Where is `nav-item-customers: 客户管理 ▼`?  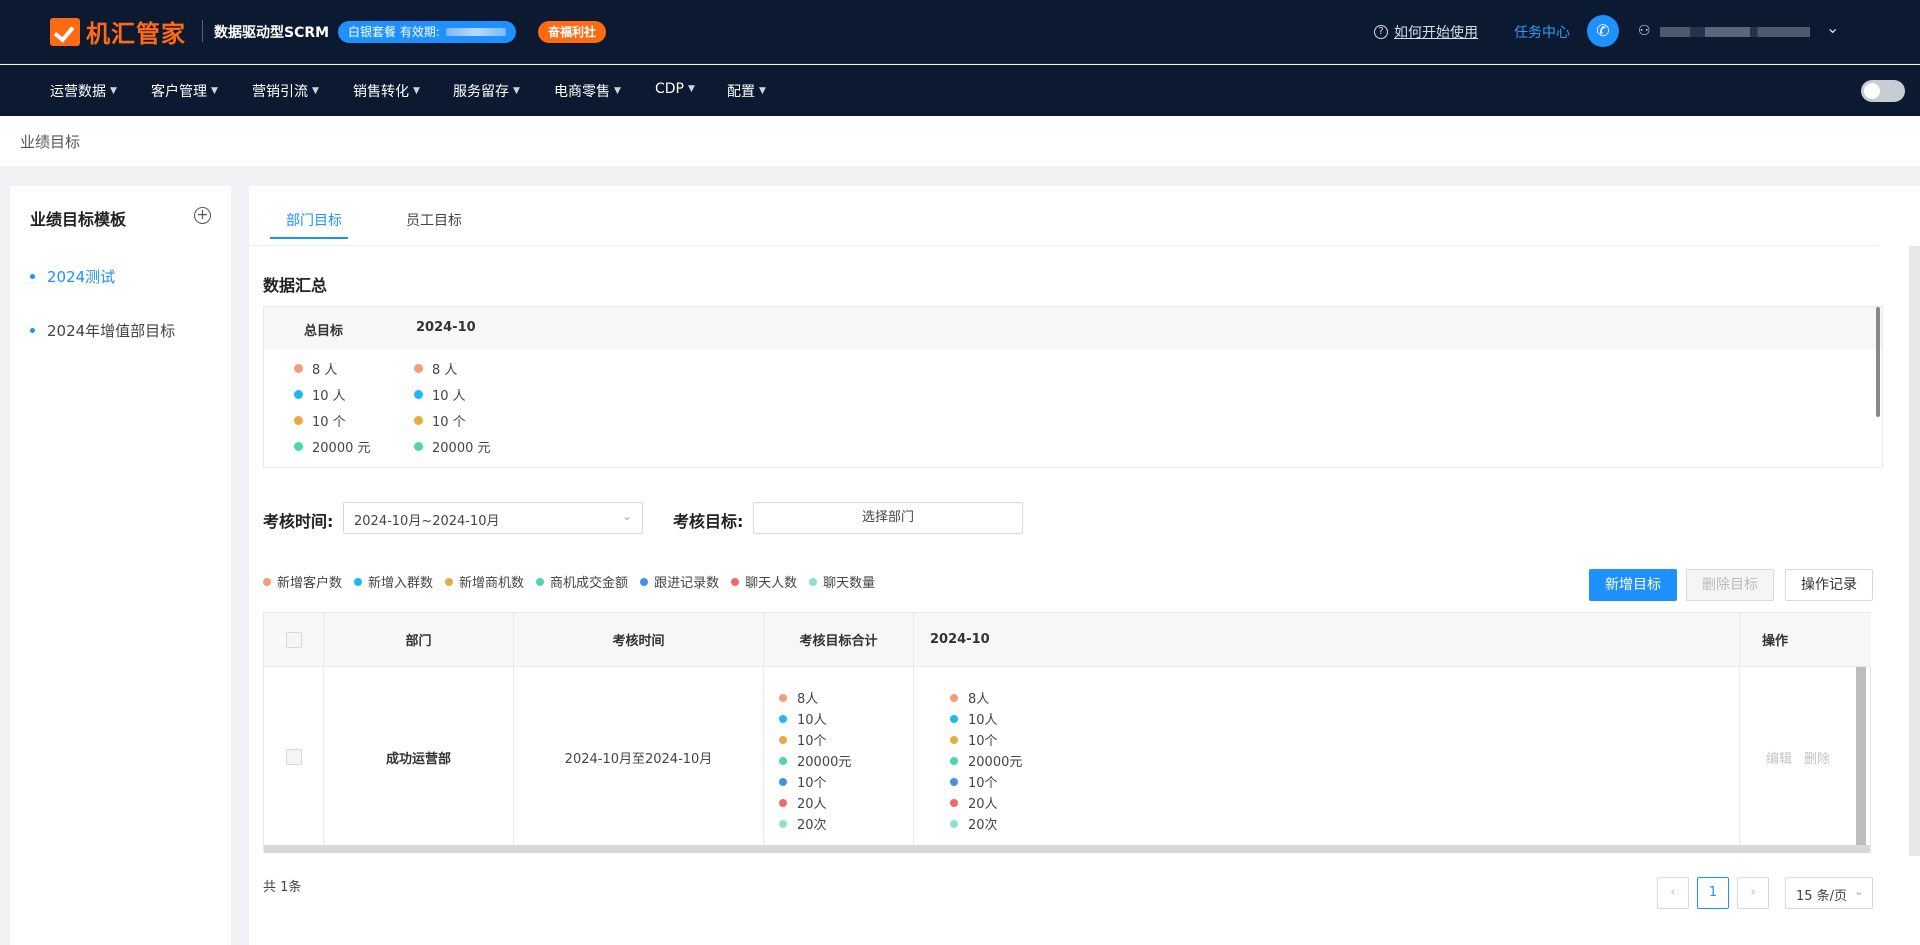
nav-item-customers: 客户管理 ▼ is located at coordinates (184, 91).